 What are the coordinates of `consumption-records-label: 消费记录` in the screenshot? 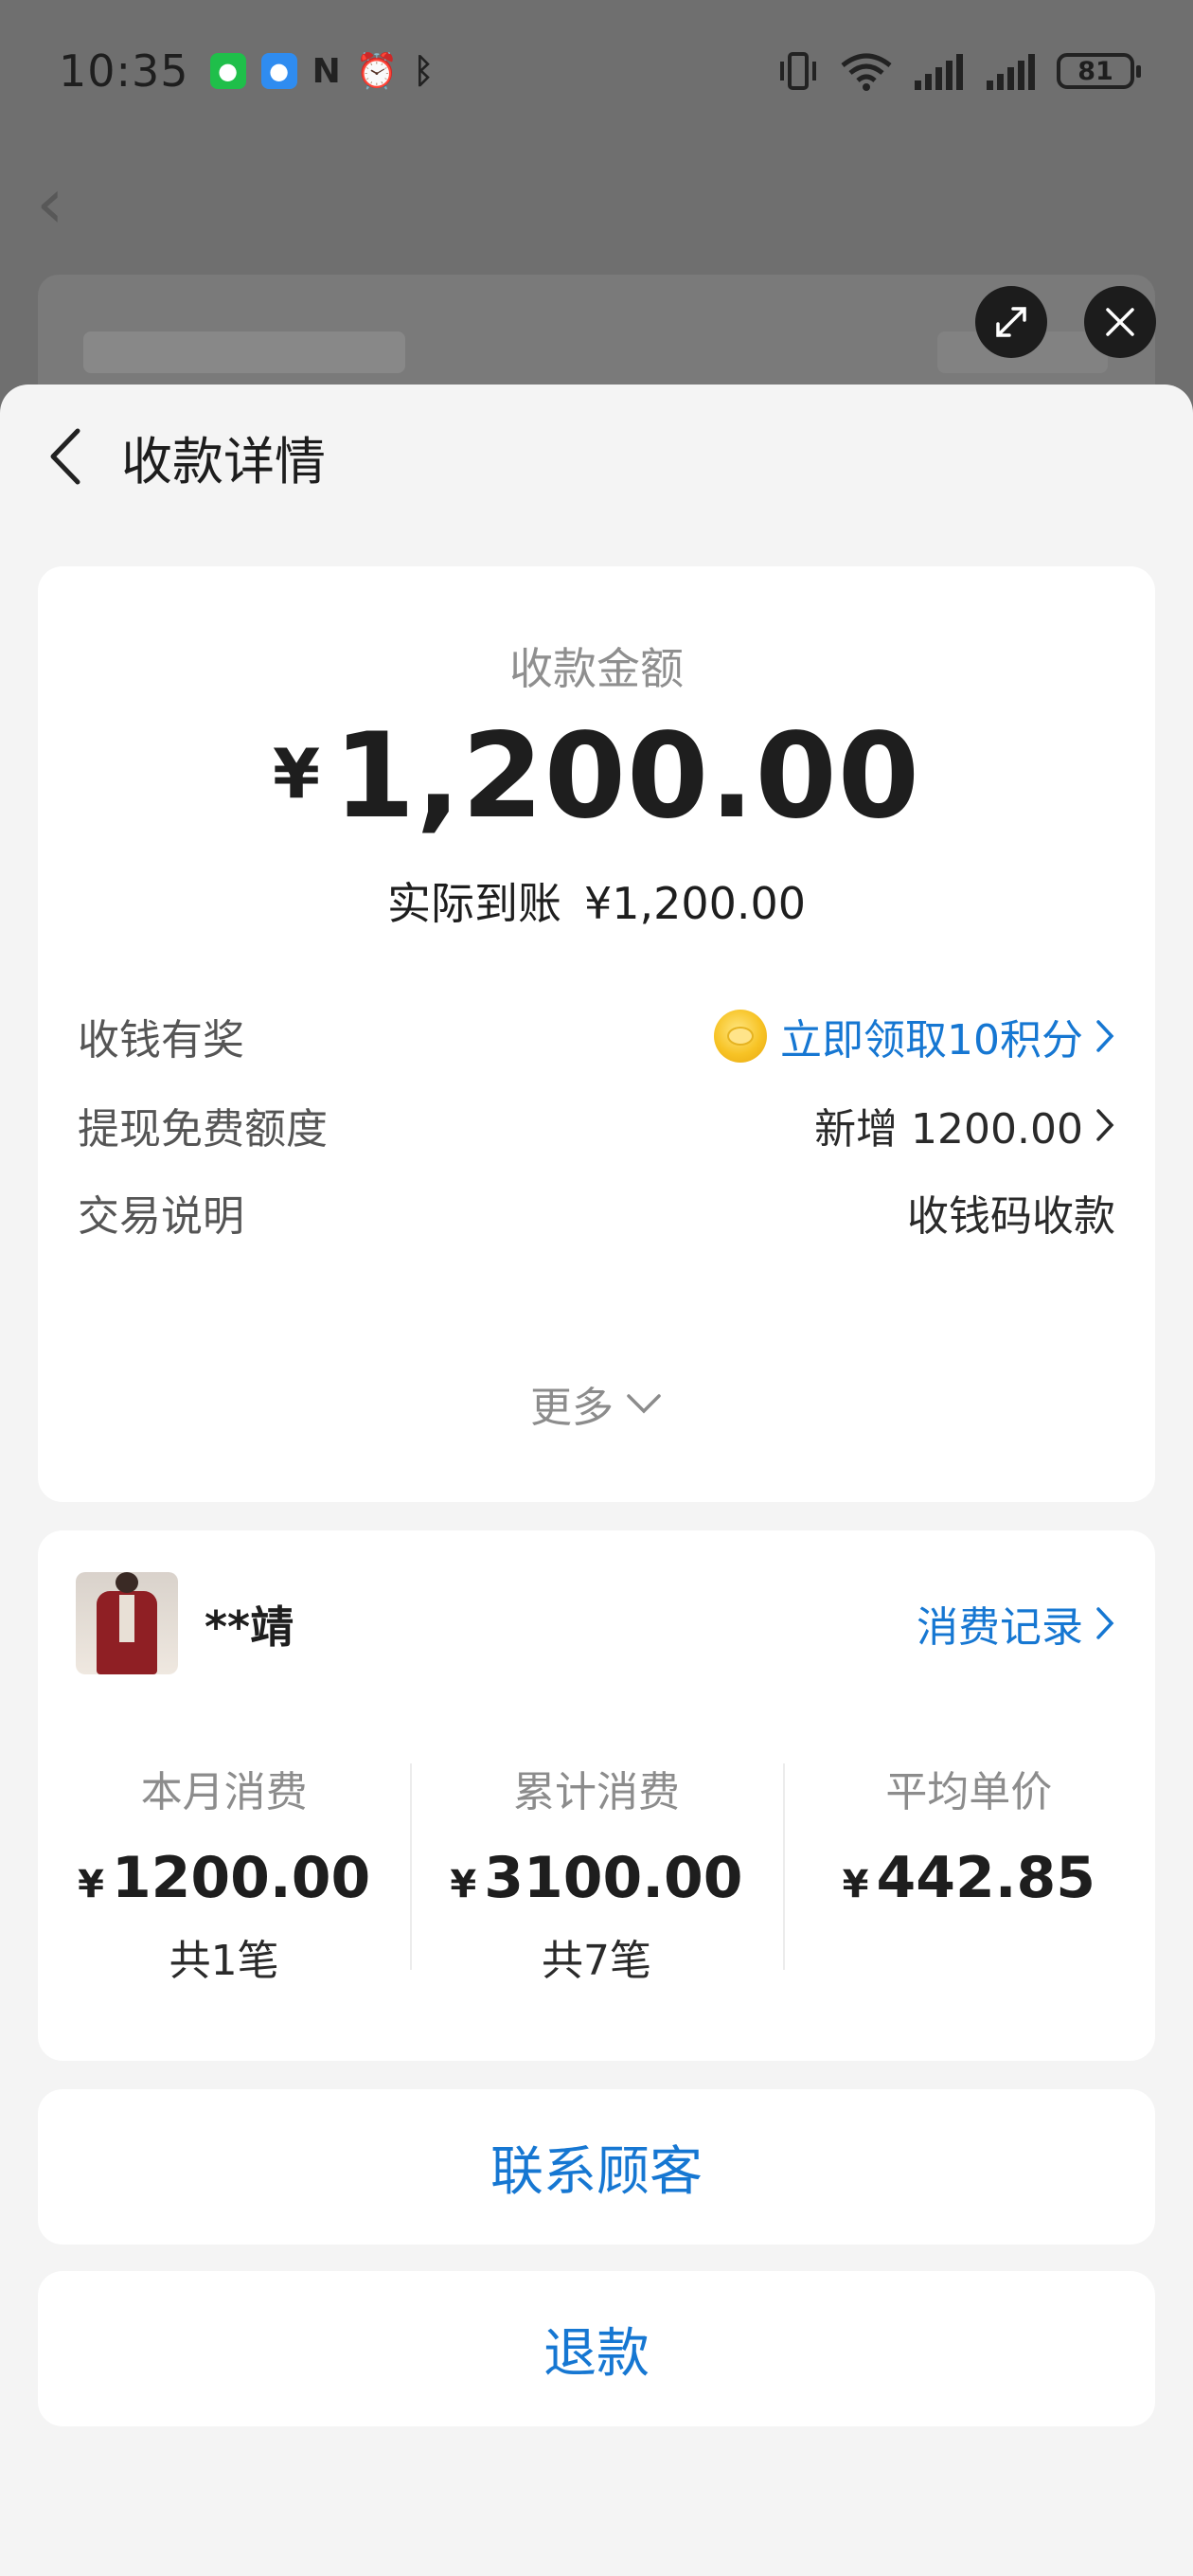 It's located at (1000, 1627).